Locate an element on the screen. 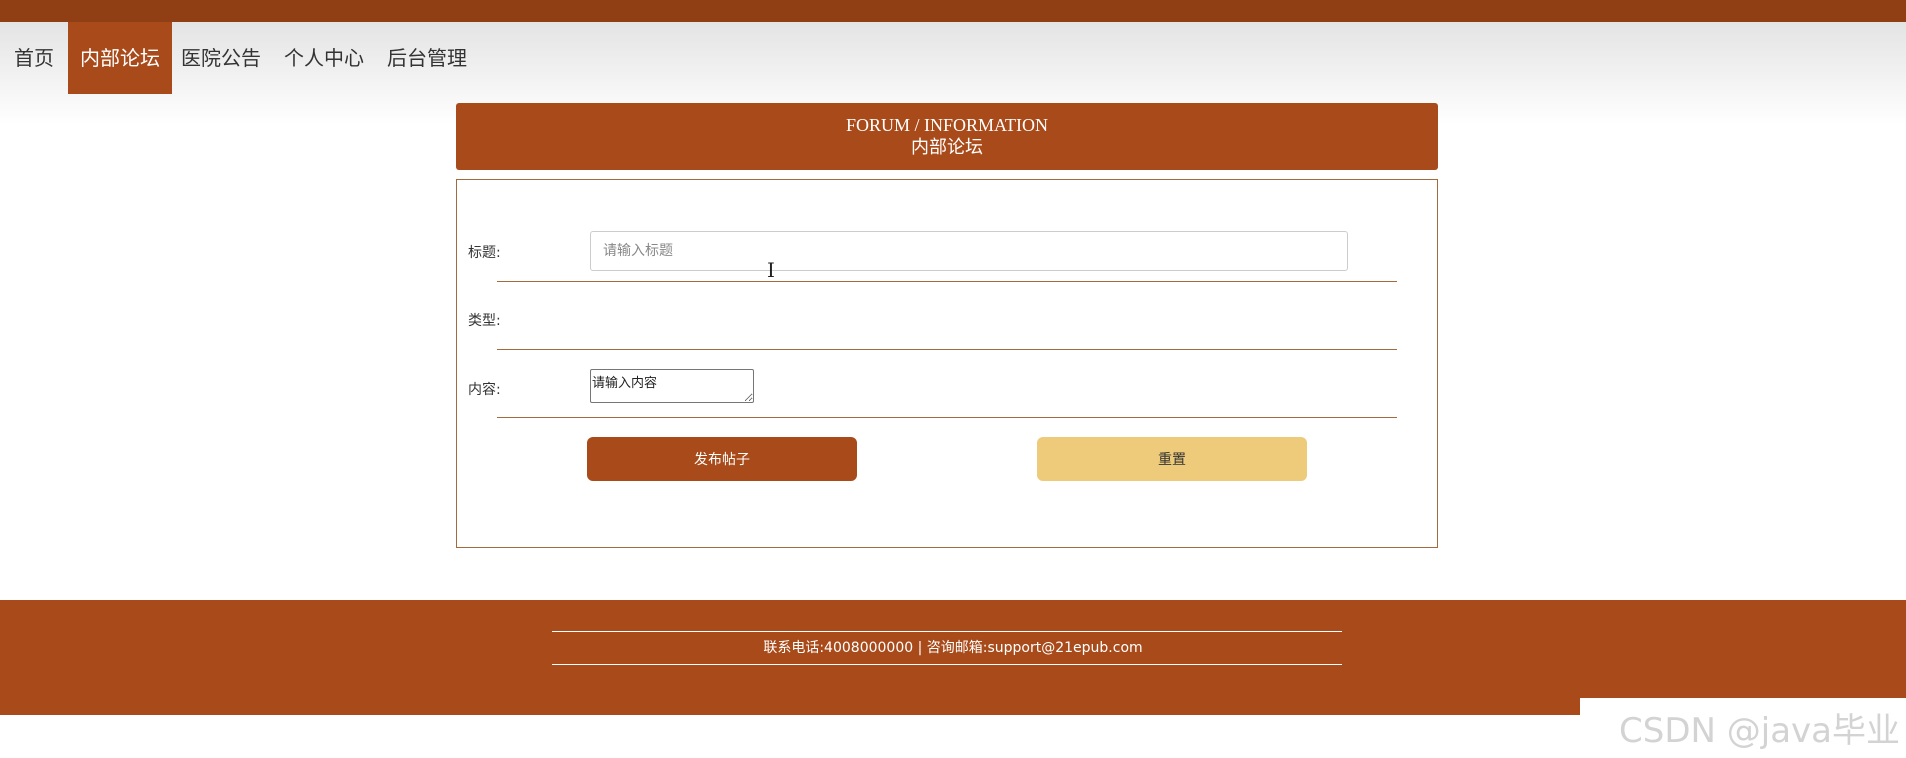 This screenshot has width=1906, height=758. banner-title-cn: 内部论坛 is located at coordinates (947, 147).